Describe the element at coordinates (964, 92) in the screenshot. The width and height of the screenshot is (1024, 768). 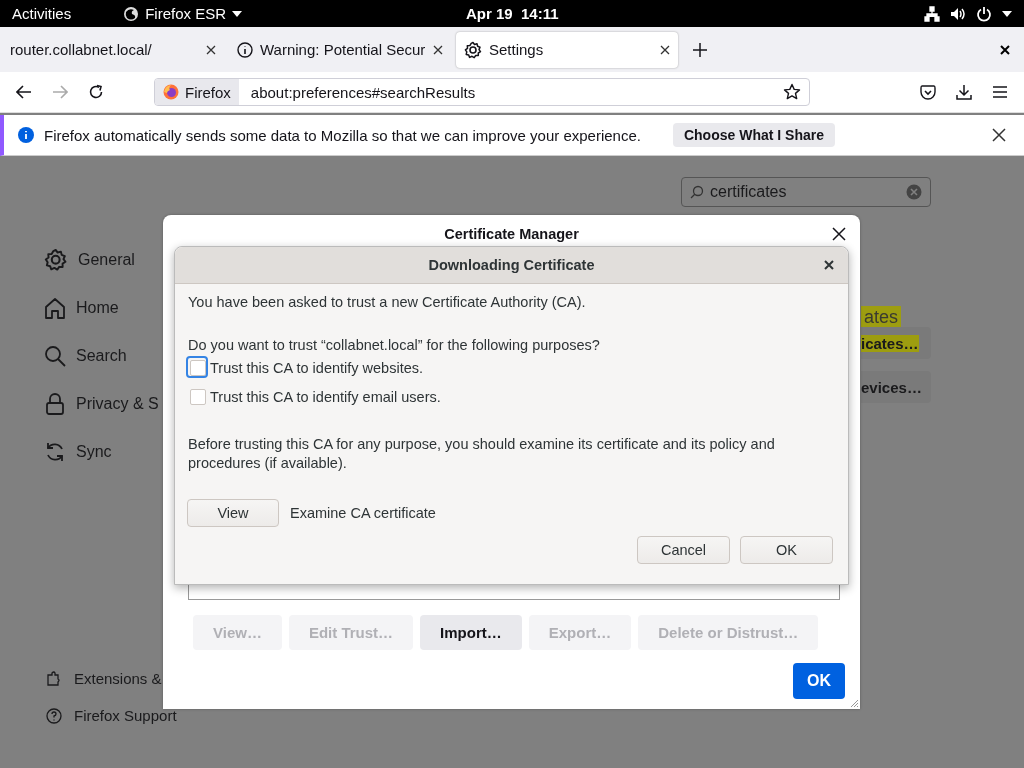
I see `download-icon` at that location.